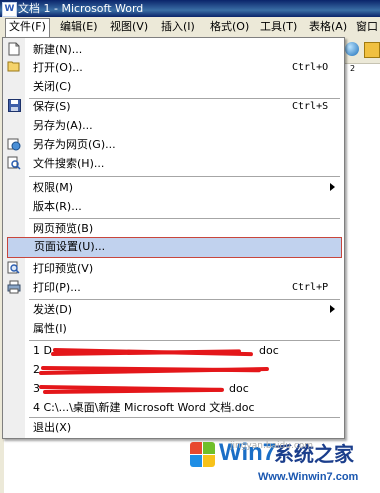  I want to click on toolbar-button-icon, so click(372, 50).